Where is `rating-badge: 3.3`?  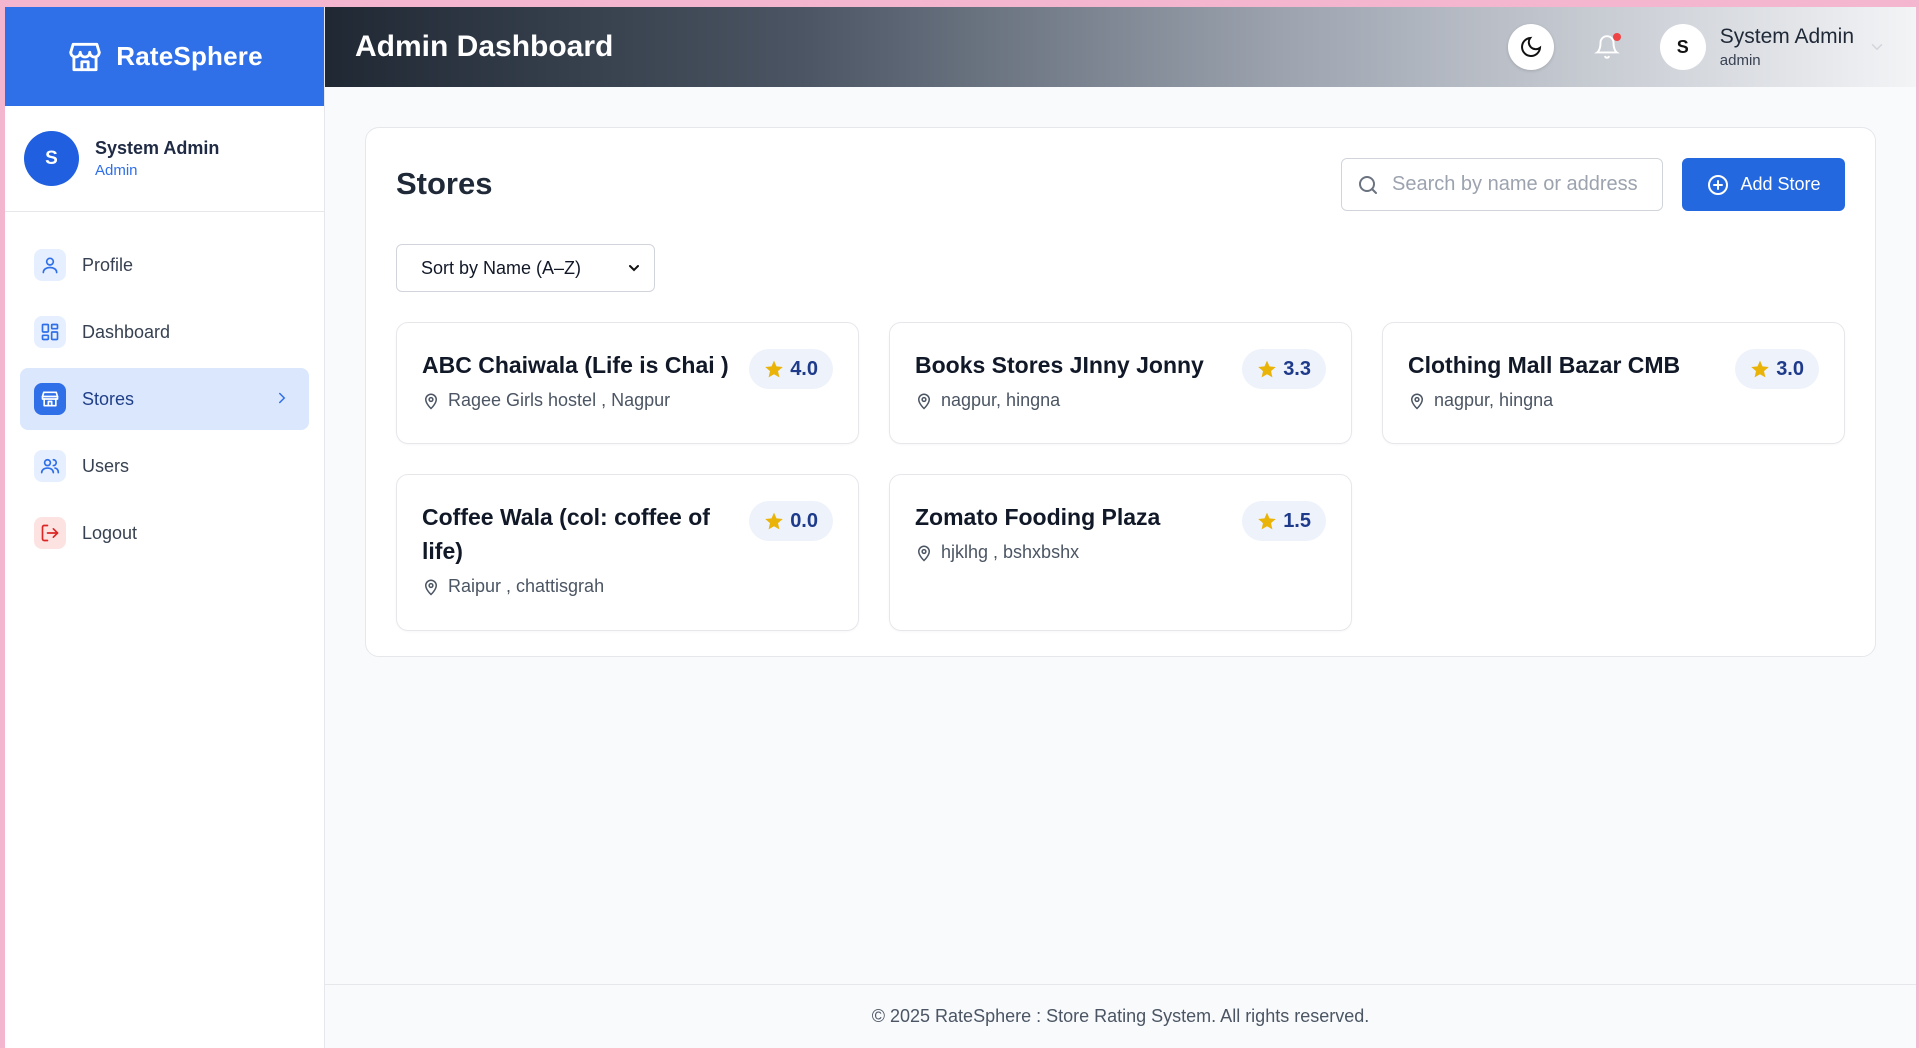 rating-badge: 3.3 is located at coordinates (1284, 369).